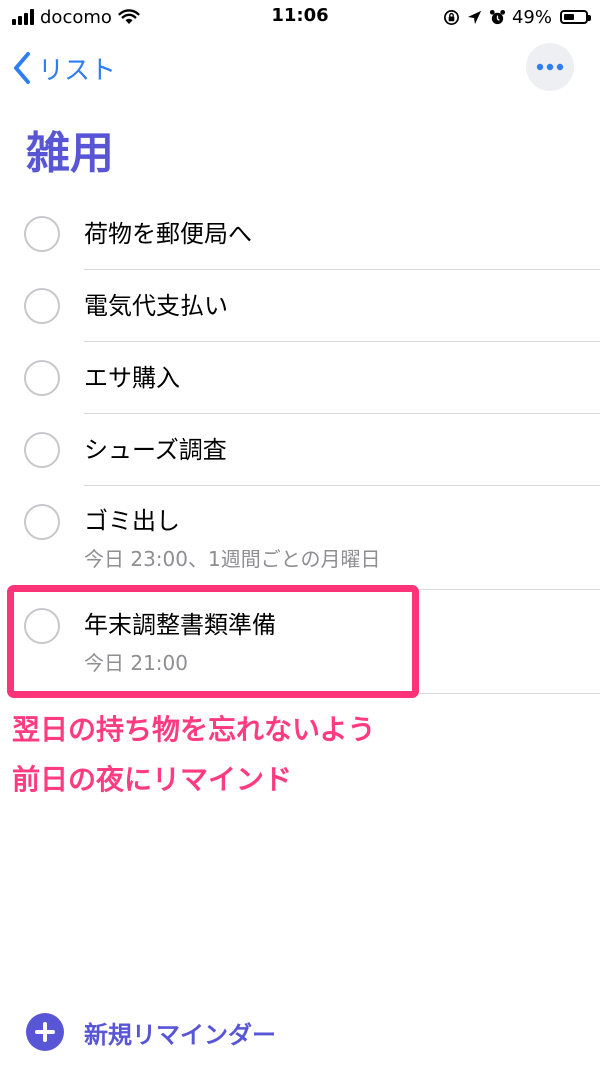 The height and width of the screenshot is (1067, 600). Describe the element at coordinates (300, 17) in the screenshot. I see `status-bar: docomo 11:06 49%` at that location.